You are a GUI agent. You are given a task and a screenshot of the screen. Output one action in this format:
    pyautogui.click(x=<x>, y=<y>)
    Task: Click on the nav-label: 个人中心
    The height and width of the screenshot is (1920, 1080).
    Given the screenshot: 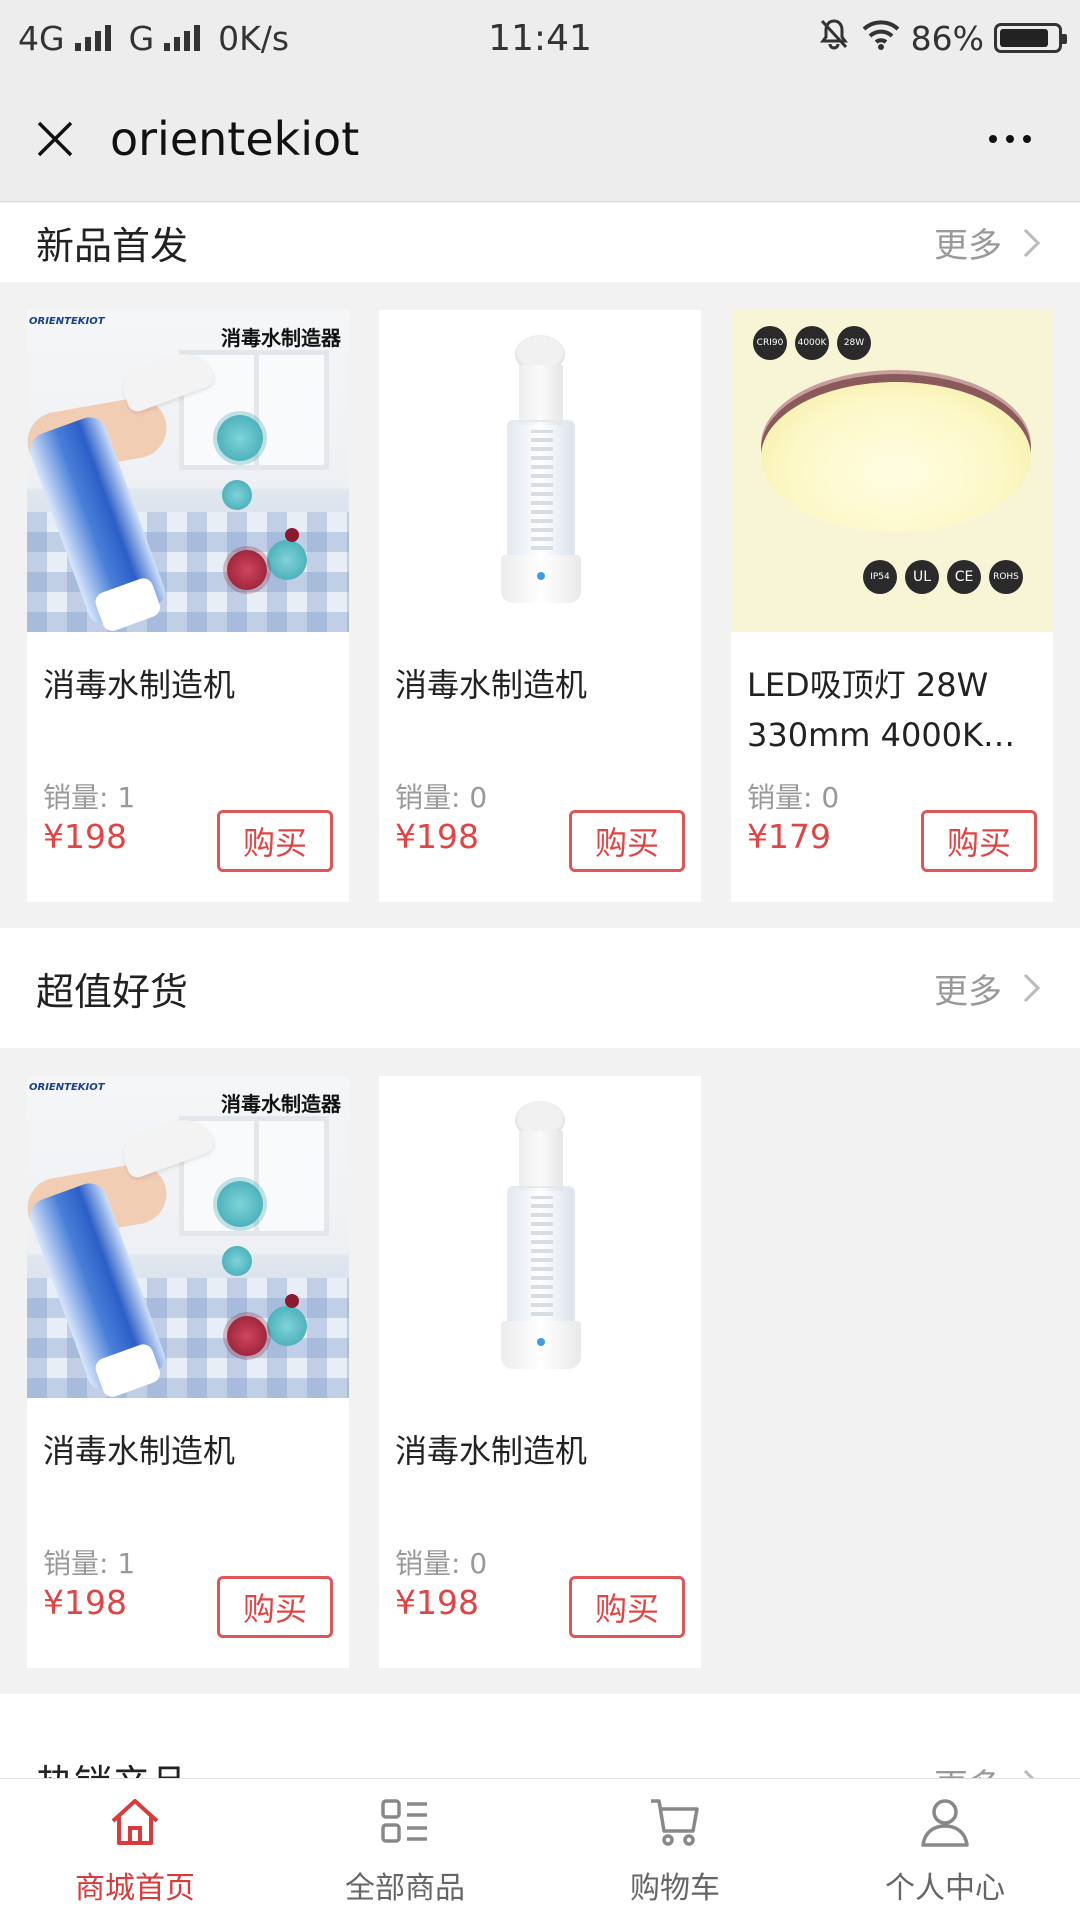 What is the action you would take?
    pyautogui.click(x=945, y=1888)
    